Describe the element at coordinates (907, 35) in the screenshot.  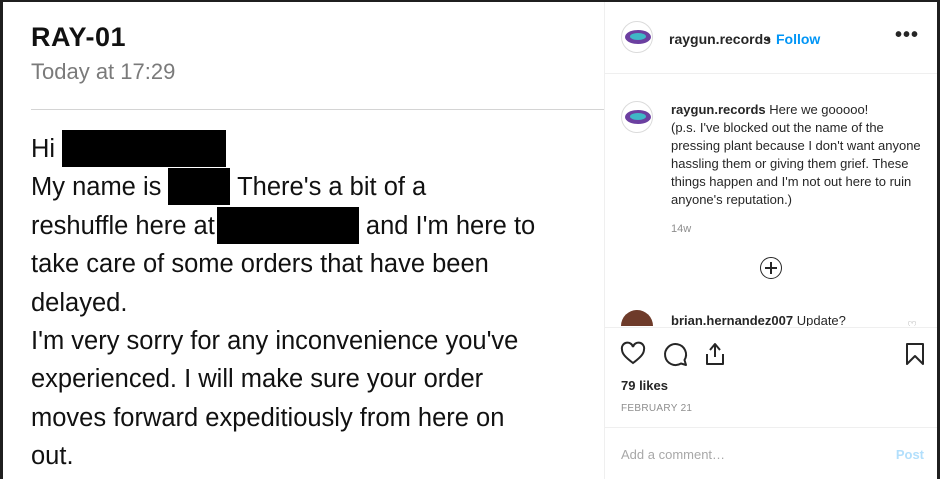
I see `more-options-icon: •••` at that location.